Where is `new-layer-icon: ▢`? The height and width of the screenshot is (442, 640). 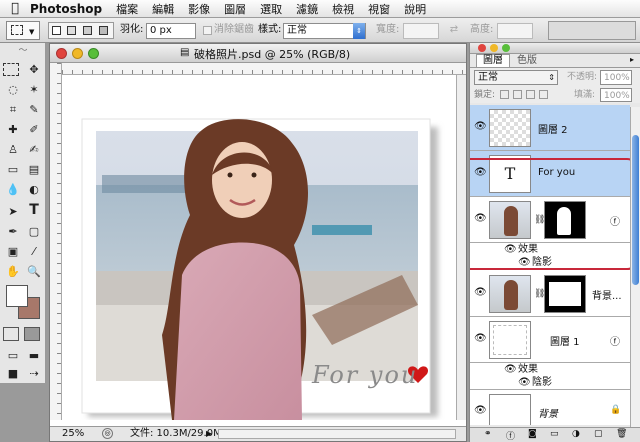 new-layer-icon: ▢ is located at coordinates (598, 434).